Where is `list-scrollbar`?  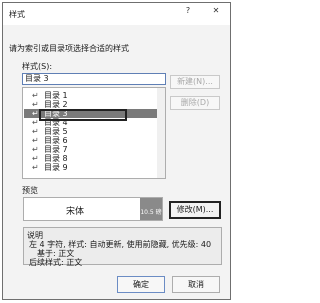
list-scrollbar is located at coordinates (161, 133).